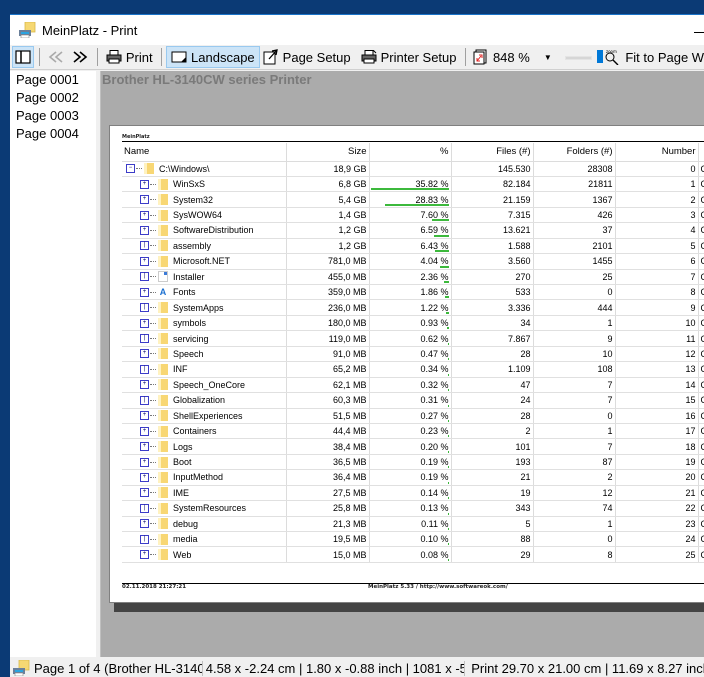 The height and width of the screenshot is (677, 704). I want to click on folders-value: 74, so click(607, 508).